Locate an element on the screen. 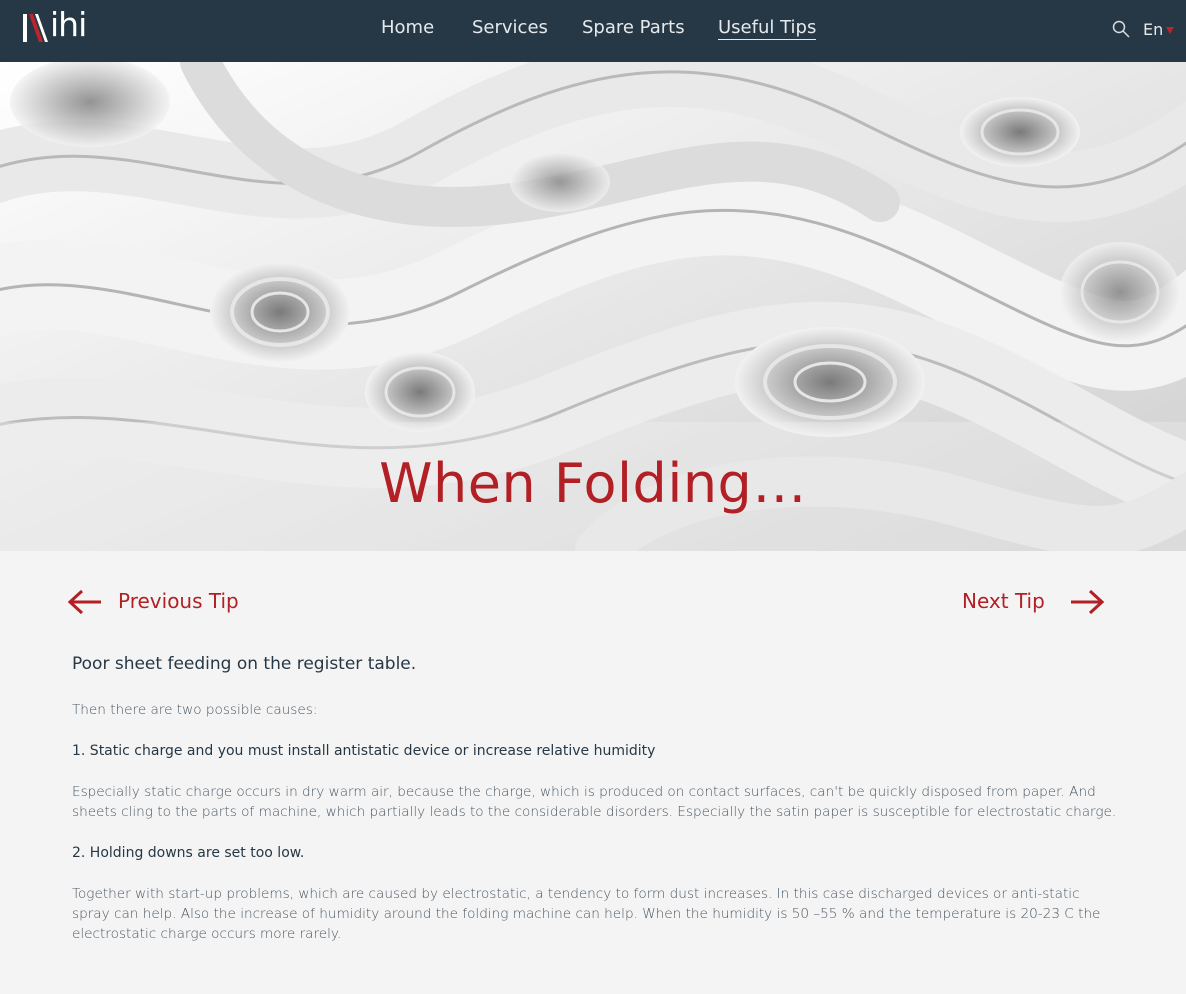  arrow-right-icon is located at coordinates (1087, 602).